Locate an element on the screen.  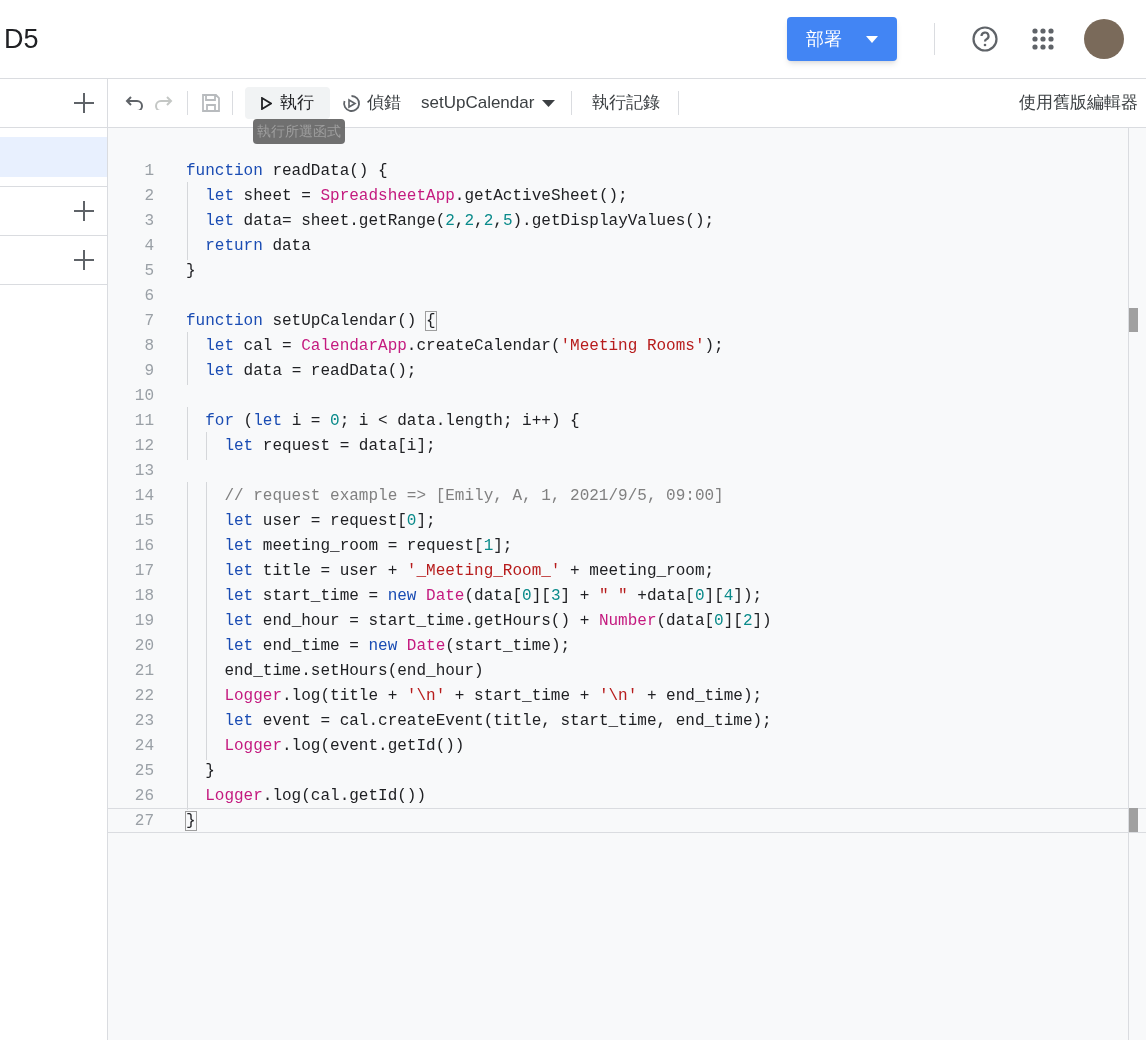
code-text: let user = request[0]; is located at coordinates (329, 520).